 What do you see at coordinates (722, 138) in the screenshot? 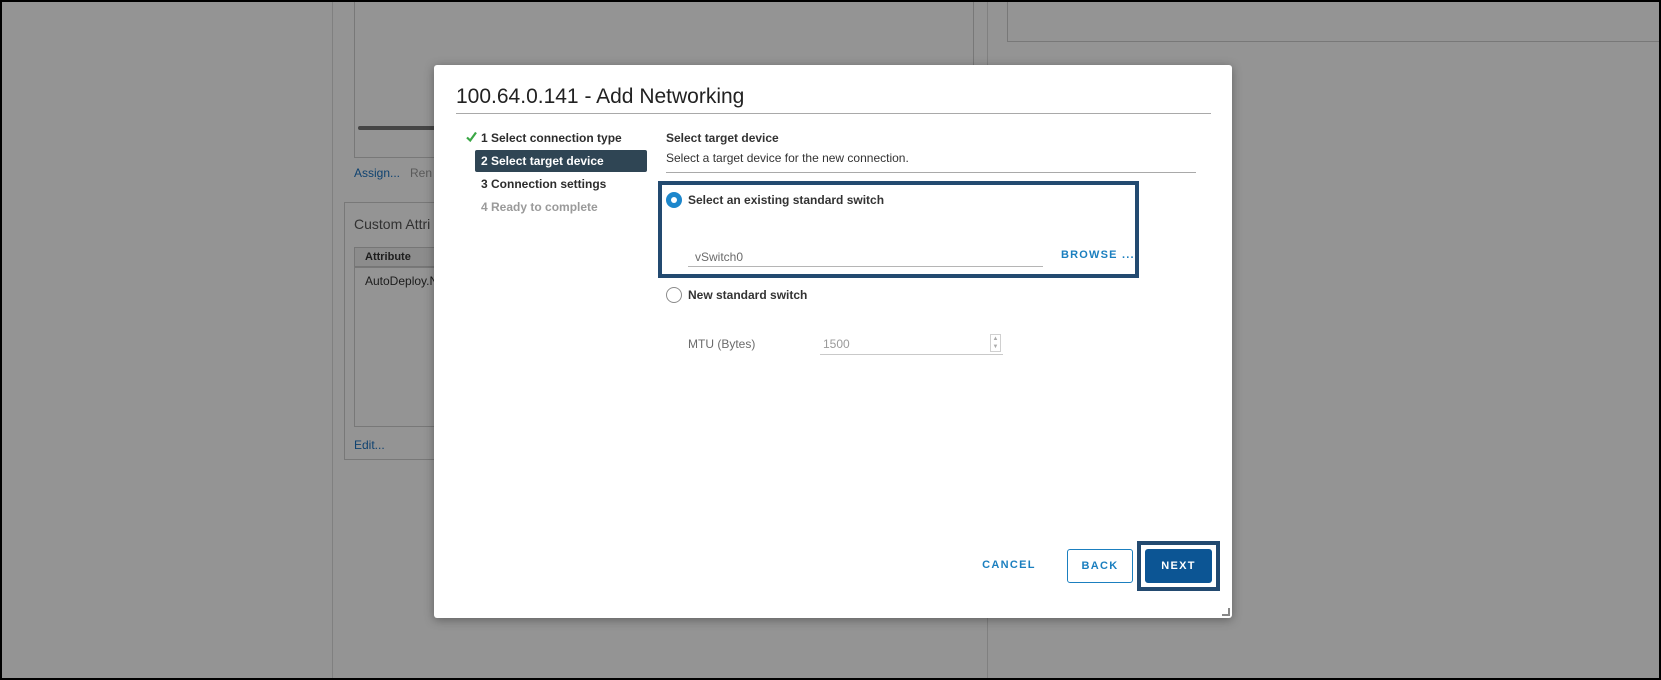
I see `content-heading: Select target device` at bounding box center [722, 138].